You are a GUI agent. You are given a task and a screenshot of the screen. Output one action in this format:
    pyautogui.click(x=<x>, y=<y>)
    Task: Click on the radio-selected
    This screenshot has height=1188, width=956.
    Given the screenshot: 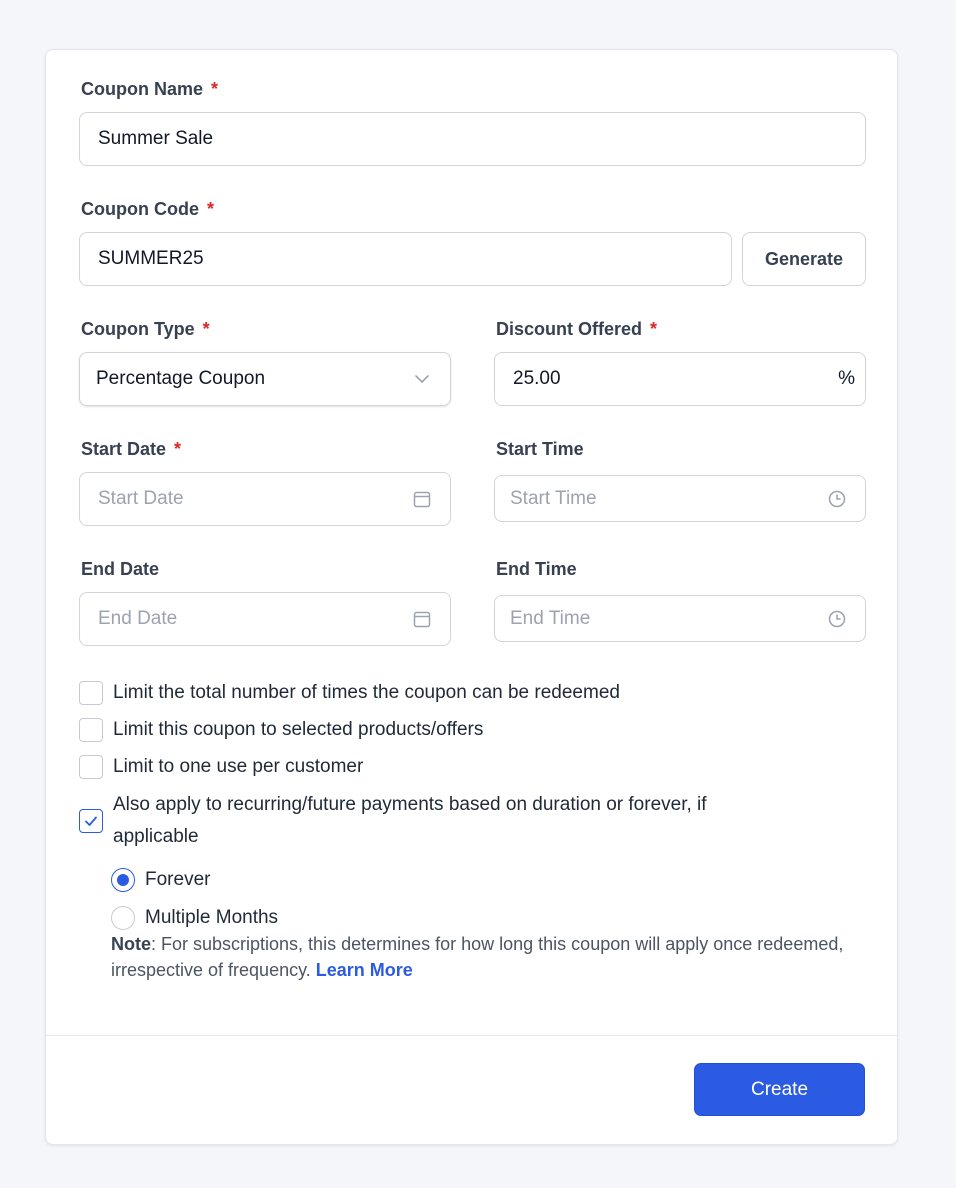 What is the action you would take?
    pyautogui.click(x=123, y=880)
    